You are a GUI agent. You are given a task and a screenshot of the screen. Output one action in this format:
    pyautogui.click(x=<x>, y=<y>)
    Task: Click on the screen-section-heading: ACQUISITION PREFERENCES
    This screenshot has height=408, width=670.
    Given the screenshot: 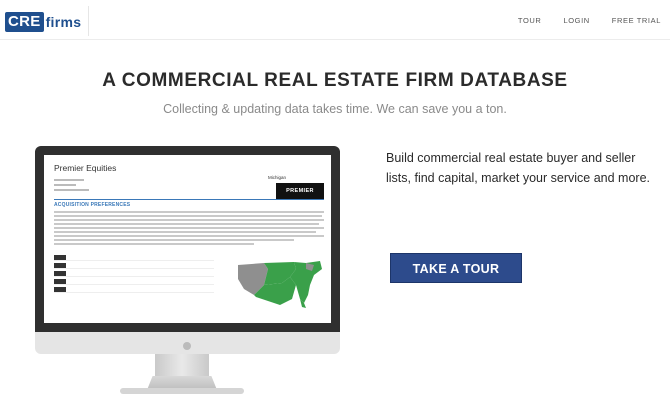 What is the action you would take?
    pyautogui.click(x=92, y=205)
    